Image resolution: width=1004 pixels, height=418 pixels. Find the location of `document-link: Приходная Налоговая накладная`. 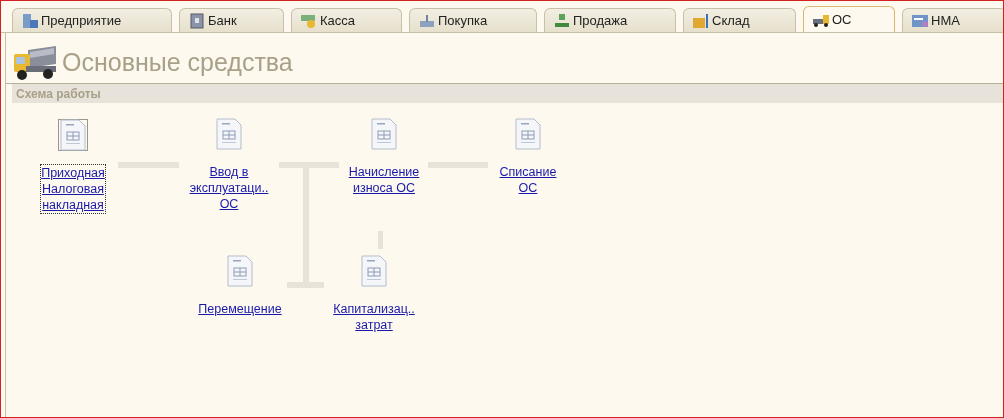

document-link: Приходная Налоговая накладная is located at coordinates (73, 189).